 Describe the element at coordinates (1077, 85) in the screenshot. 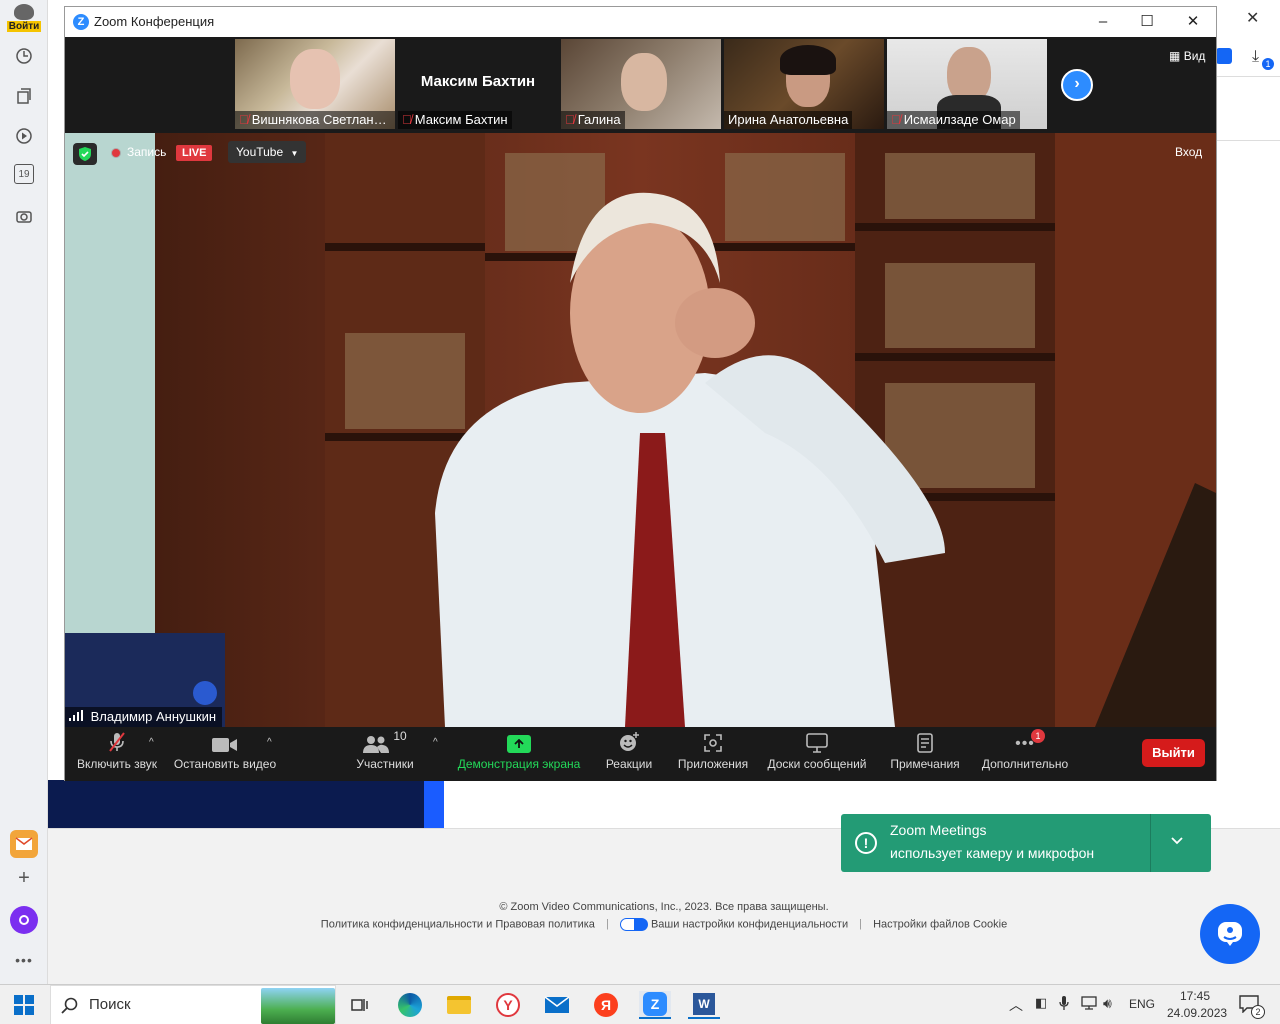

I see `gallery-next-button: ›` at that location.